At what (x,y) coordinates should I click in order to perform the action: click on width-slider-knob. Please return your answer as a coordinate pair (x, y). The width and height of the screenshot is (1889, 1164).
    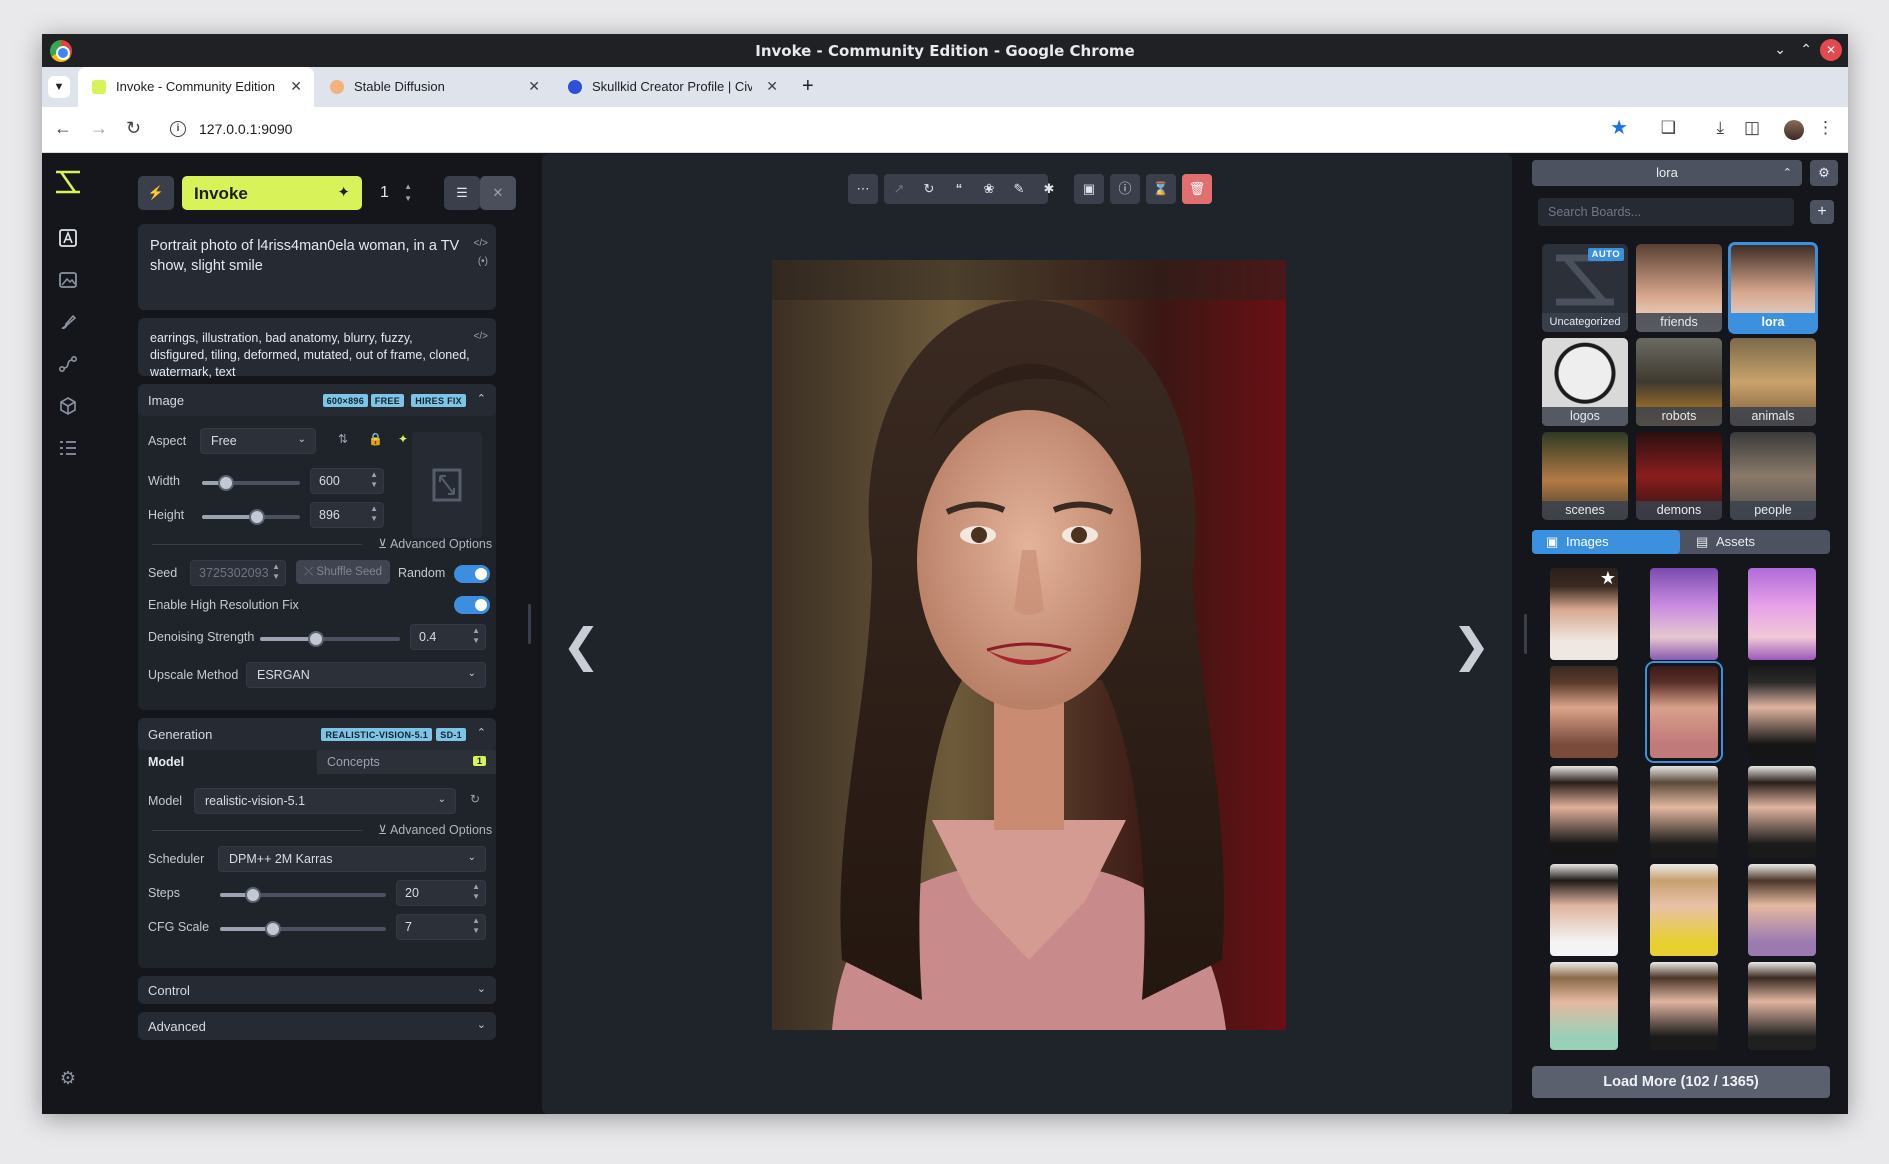
    Looking at the image, I should click on (226, 483).